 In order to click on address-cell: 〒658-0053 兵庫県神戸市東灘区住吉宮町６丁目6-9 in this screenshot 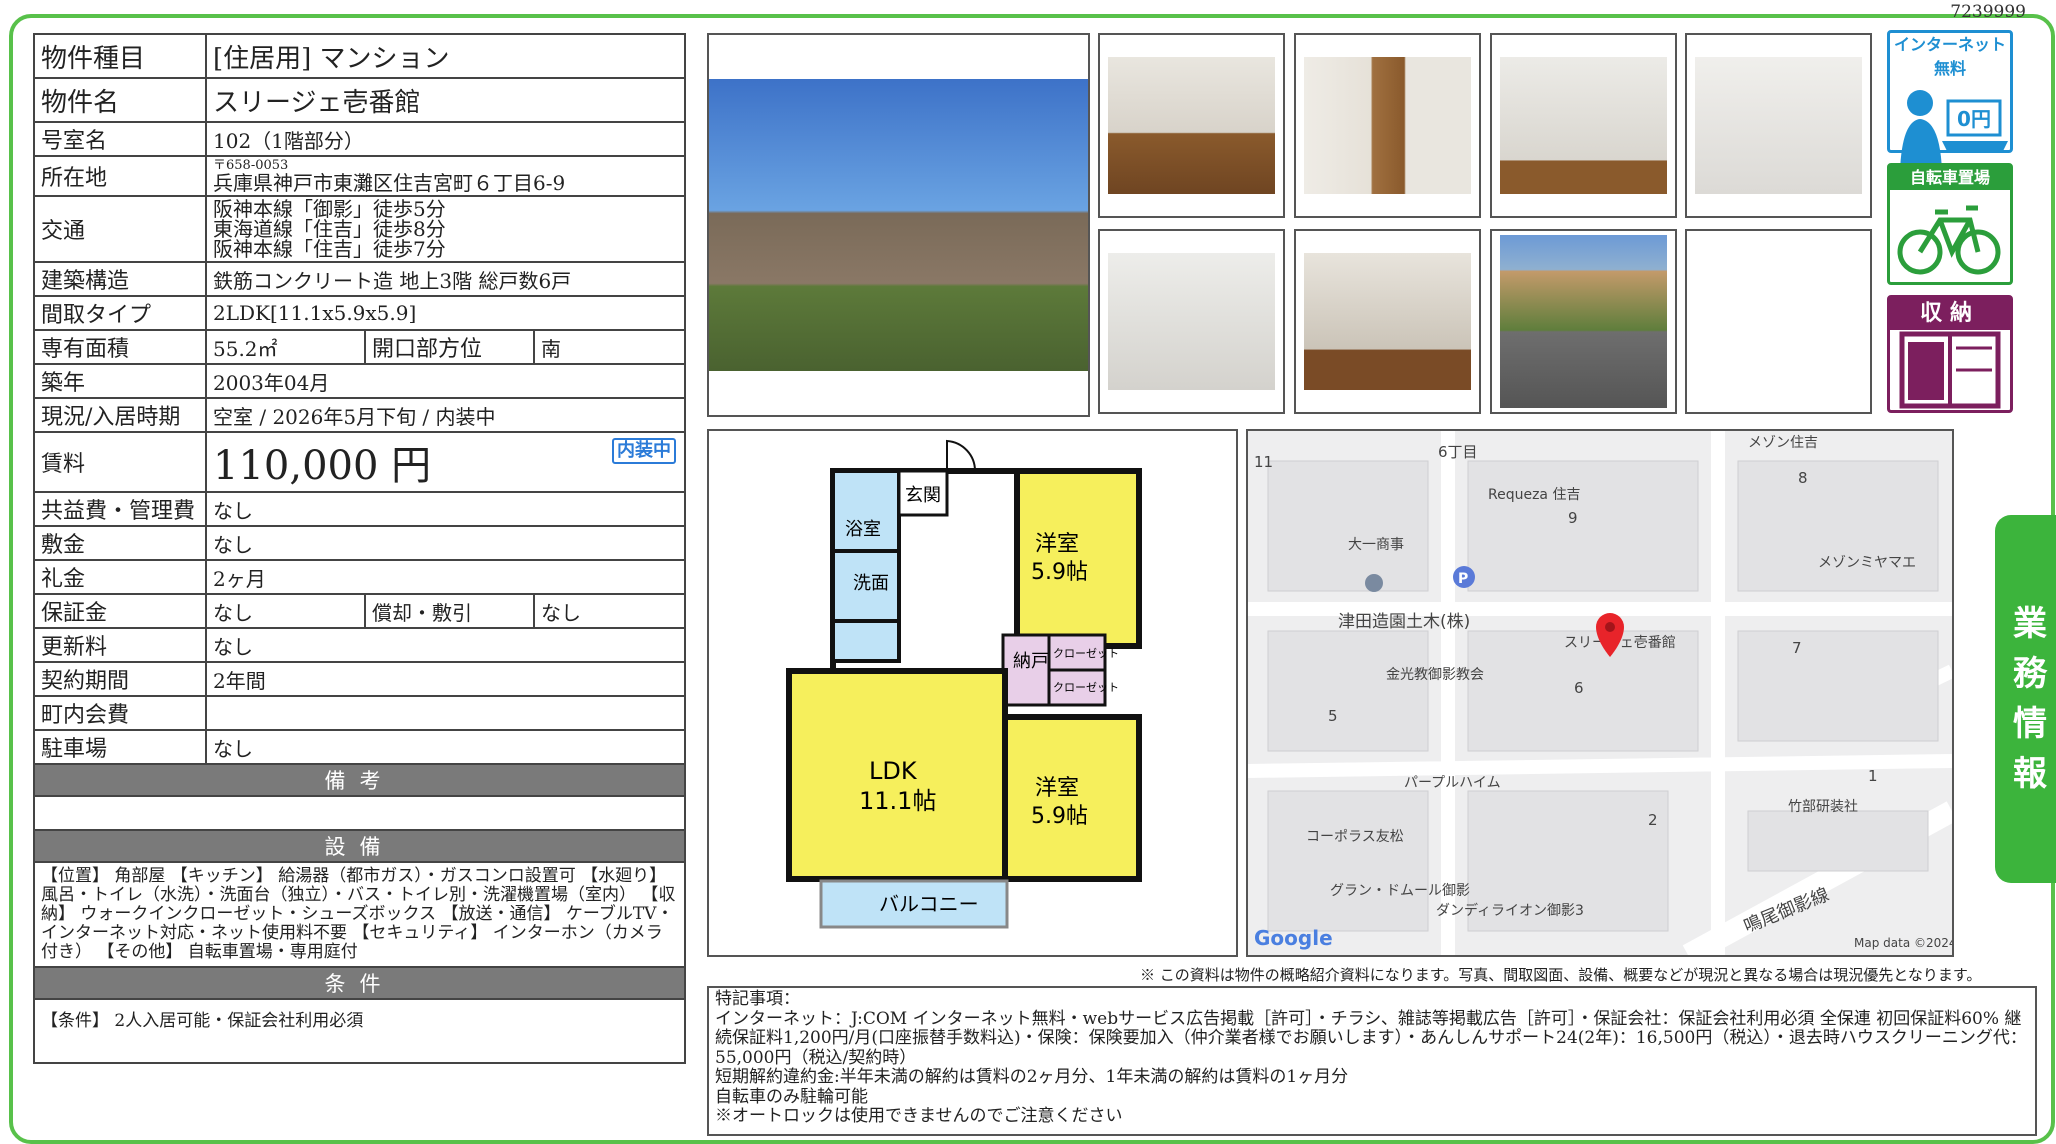, I will do `click(445, 176)`.